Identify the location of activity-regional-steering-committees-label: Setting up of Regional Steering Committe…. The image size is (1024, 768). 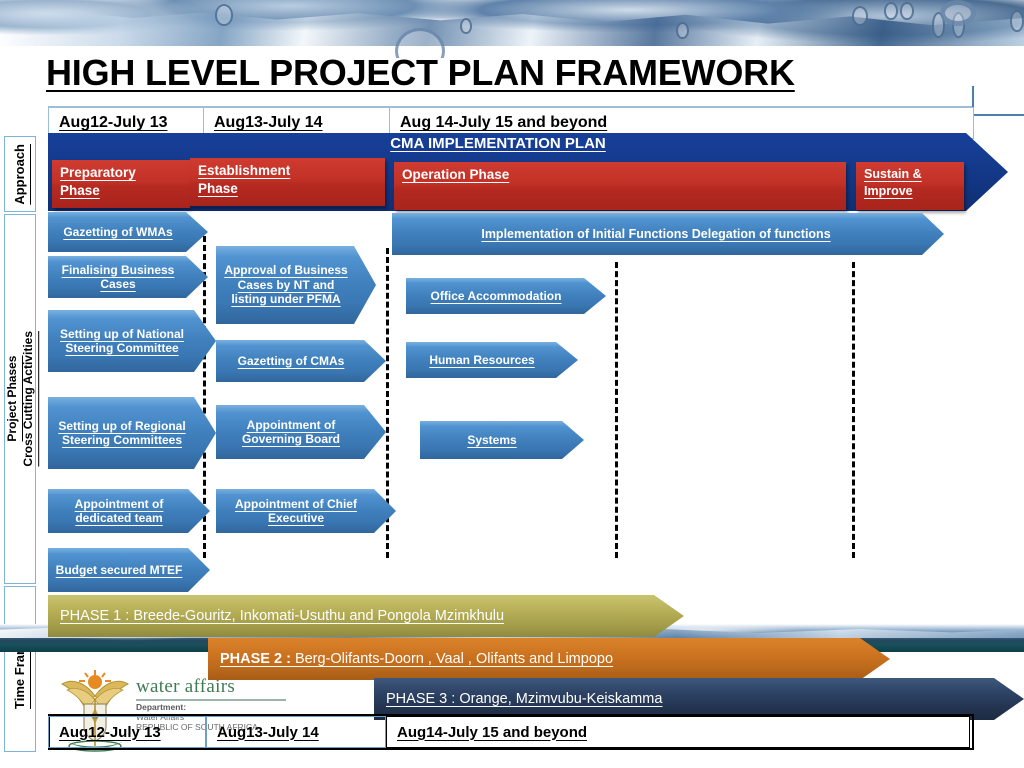
(122, 432).